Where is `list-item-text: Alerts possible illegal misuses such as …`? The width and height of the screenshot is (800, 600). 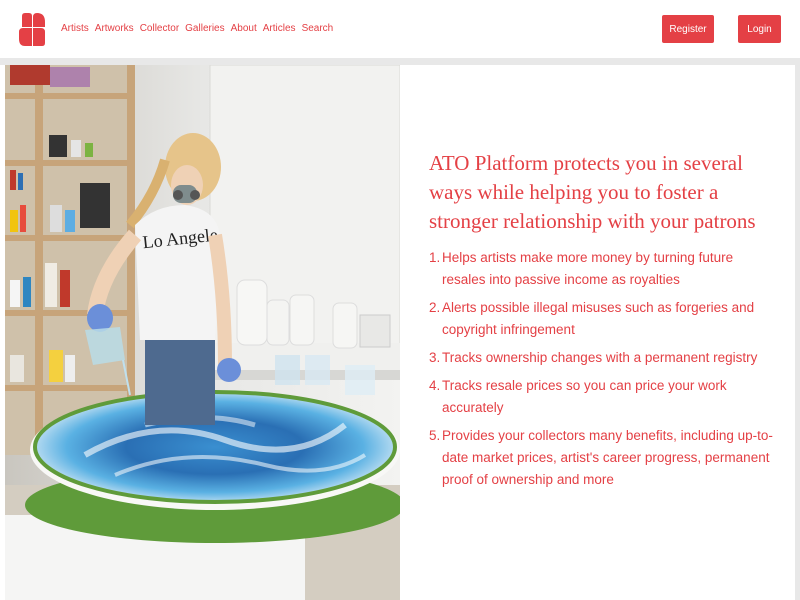 list-item-text: Alerts possible illegal misuses such as … is located at coordinates (598, 318).